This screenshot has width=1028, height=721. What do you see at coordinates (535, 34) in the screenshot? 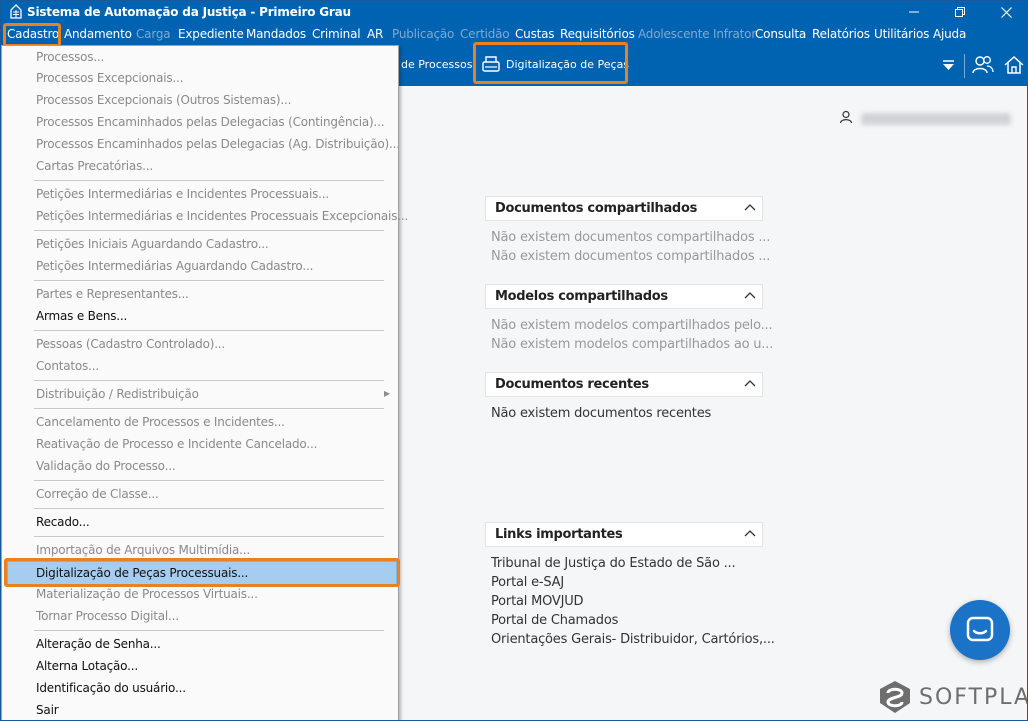
I see `menu-custas: Custas` at bounding box center [535, 34].